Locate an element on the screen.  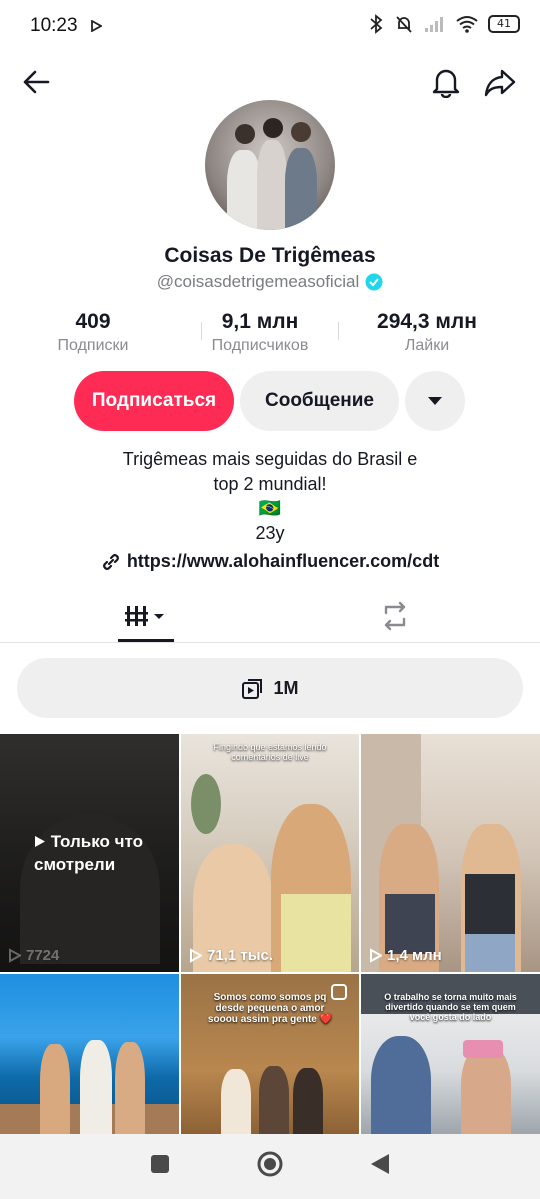
likes-stat: 294,3 млн Лайки is located at coordinates (427, 332).